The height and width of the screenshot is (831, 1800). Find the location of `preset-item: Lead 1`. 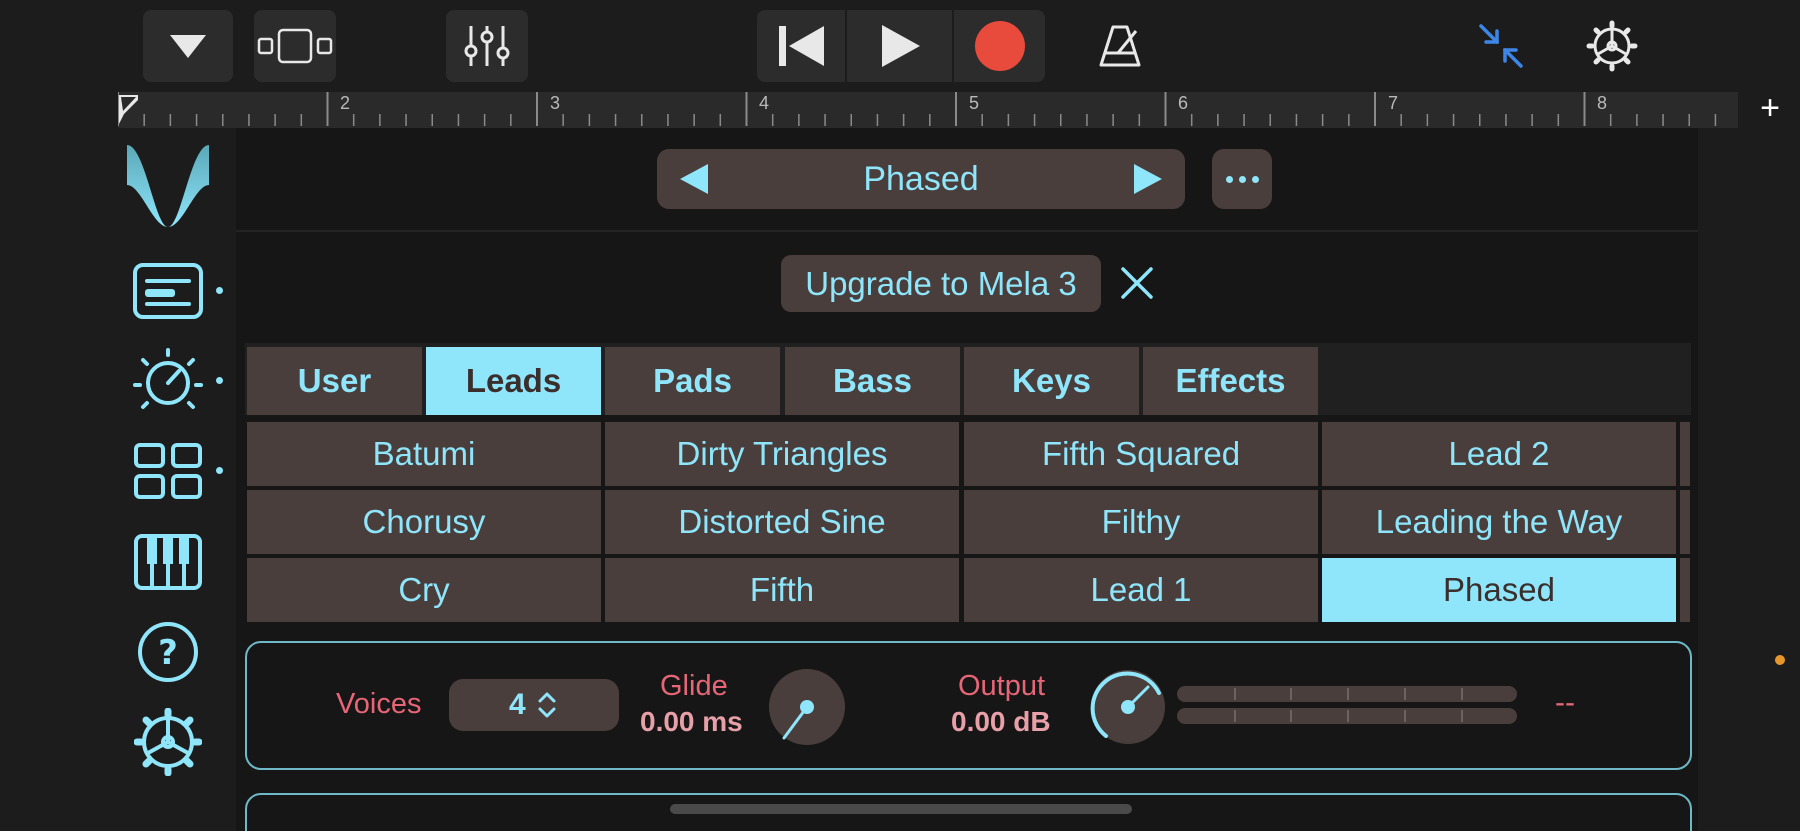

preset-item: Lead 1 is located at coordinates (1141, 590).